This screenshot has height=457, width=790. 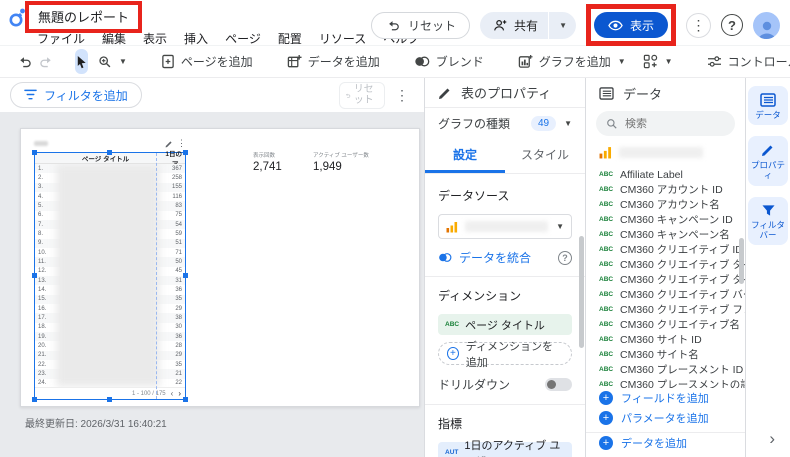 What do you see at coordinates (172, 393) in the screenshot?
I see `previous-page-icon: ‹` at bounding box center [172, 393].